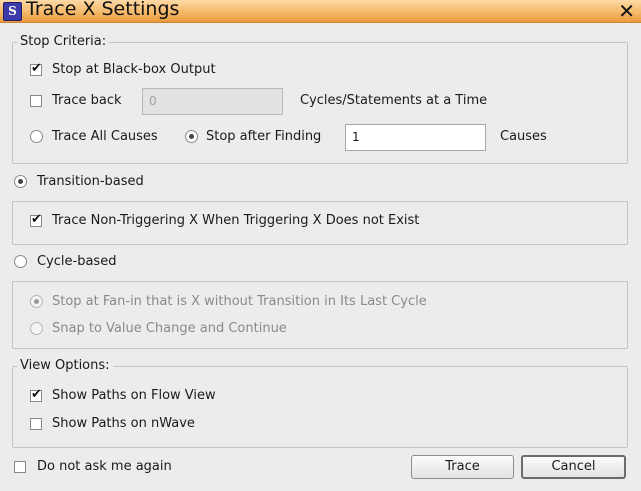 The image size is (641, 491). What do you see at coordinates (212, 101) in the screenshot?
I see `trace-back-input: 0` at bounding box center [212, 101].